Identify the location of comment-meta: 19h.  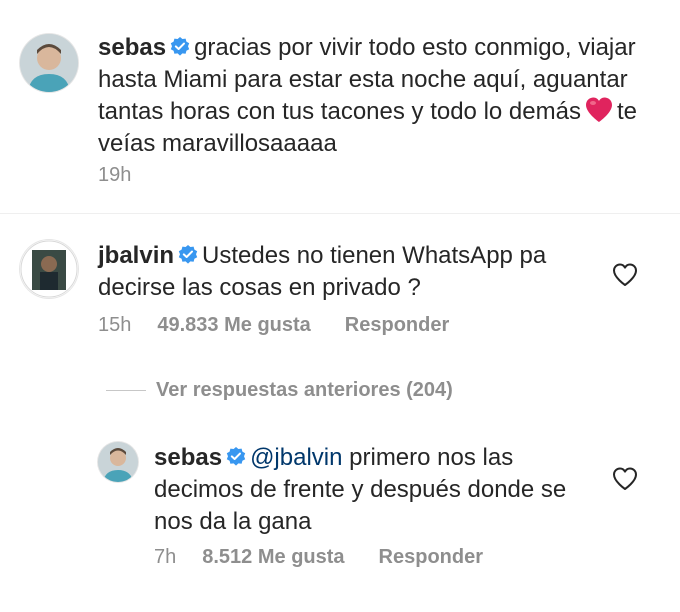
(127, 175).